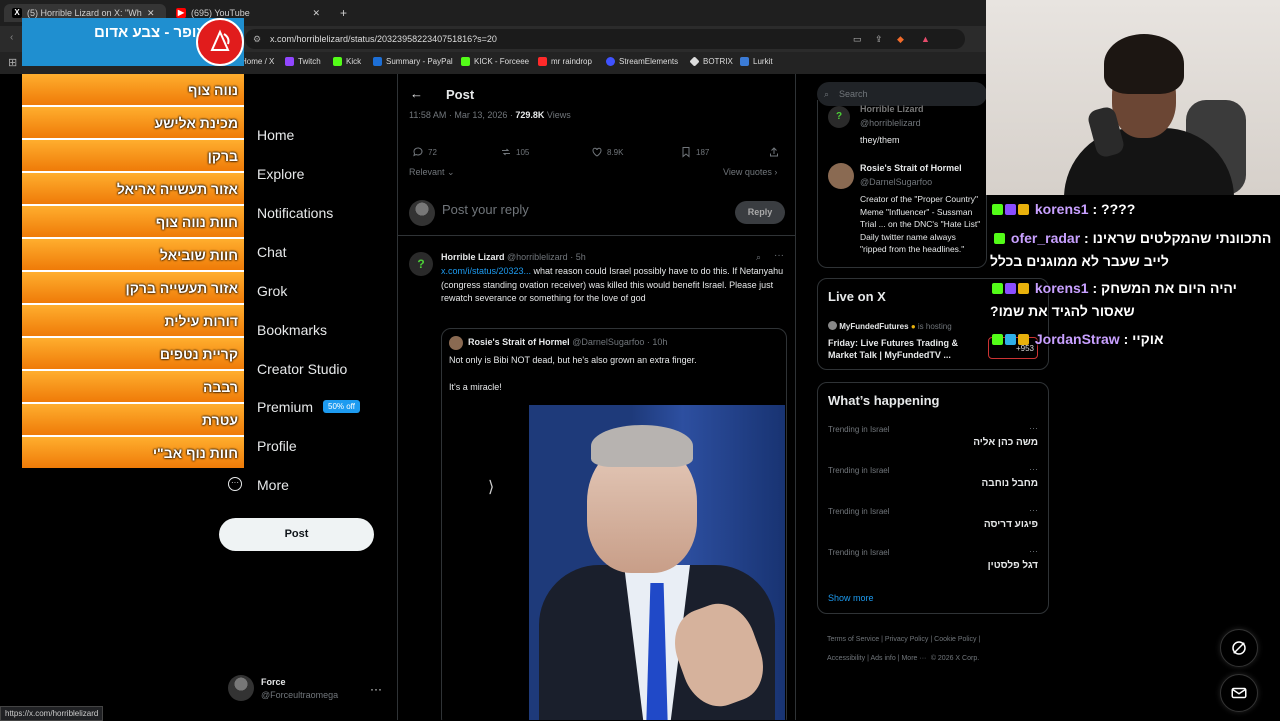 This screenshot has height=721, width=1280. I want to click on footer-terms: Terms of Service, so click(853, 639).